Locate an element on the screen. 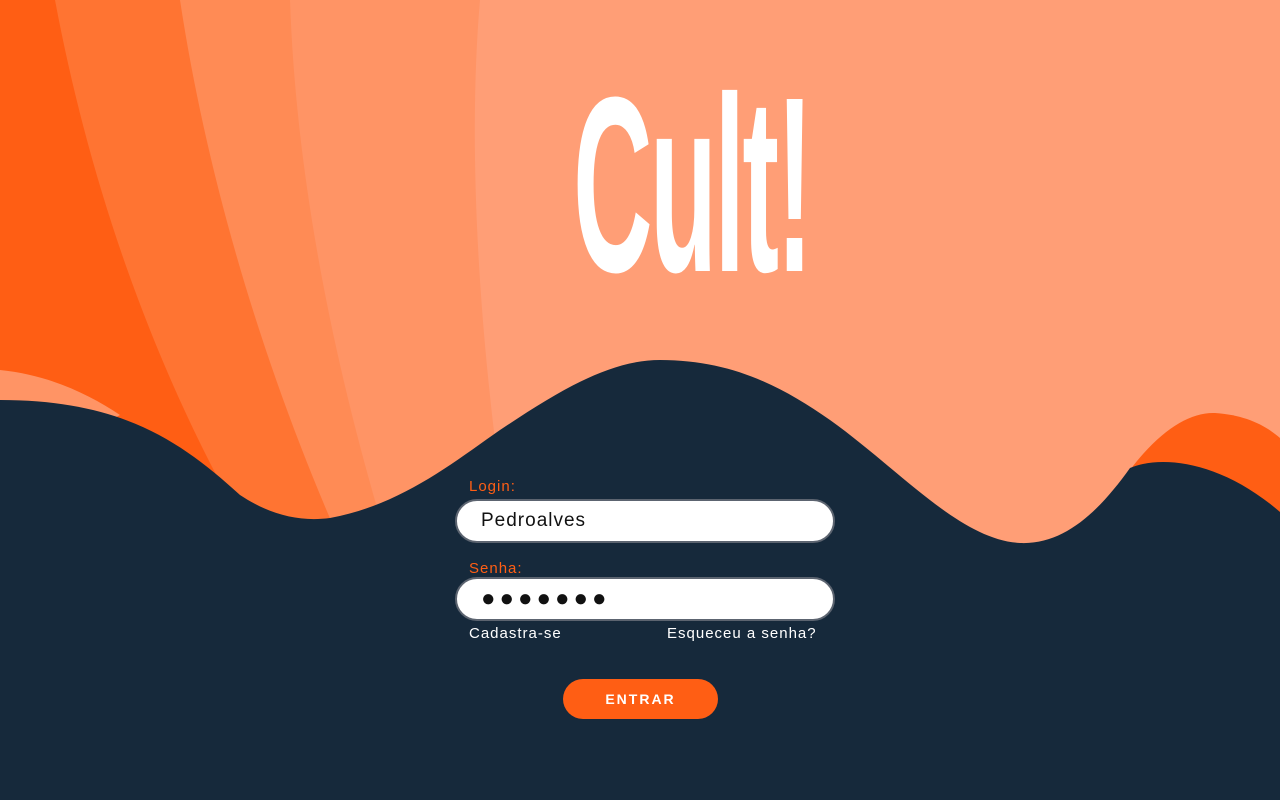  password-input is located at coordinates (645, 599).